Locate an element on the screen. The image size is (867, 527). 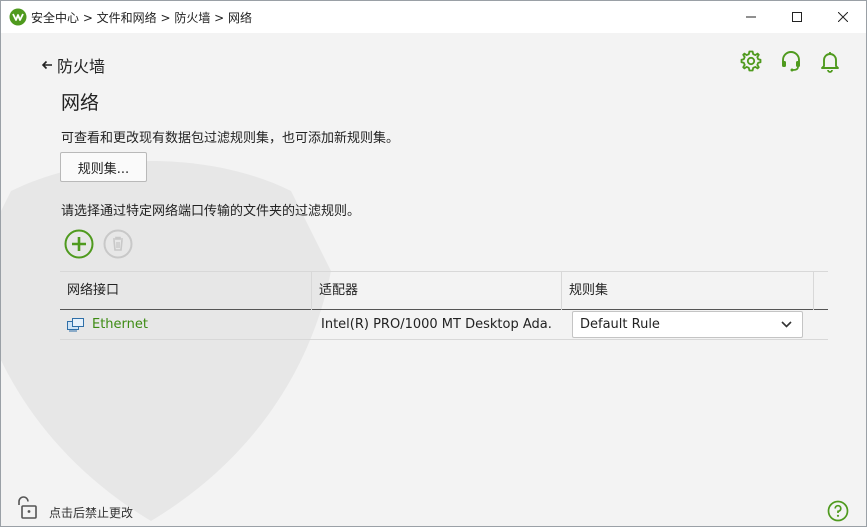
interface-cell: Ethernet is located at coordinates (187, 325).